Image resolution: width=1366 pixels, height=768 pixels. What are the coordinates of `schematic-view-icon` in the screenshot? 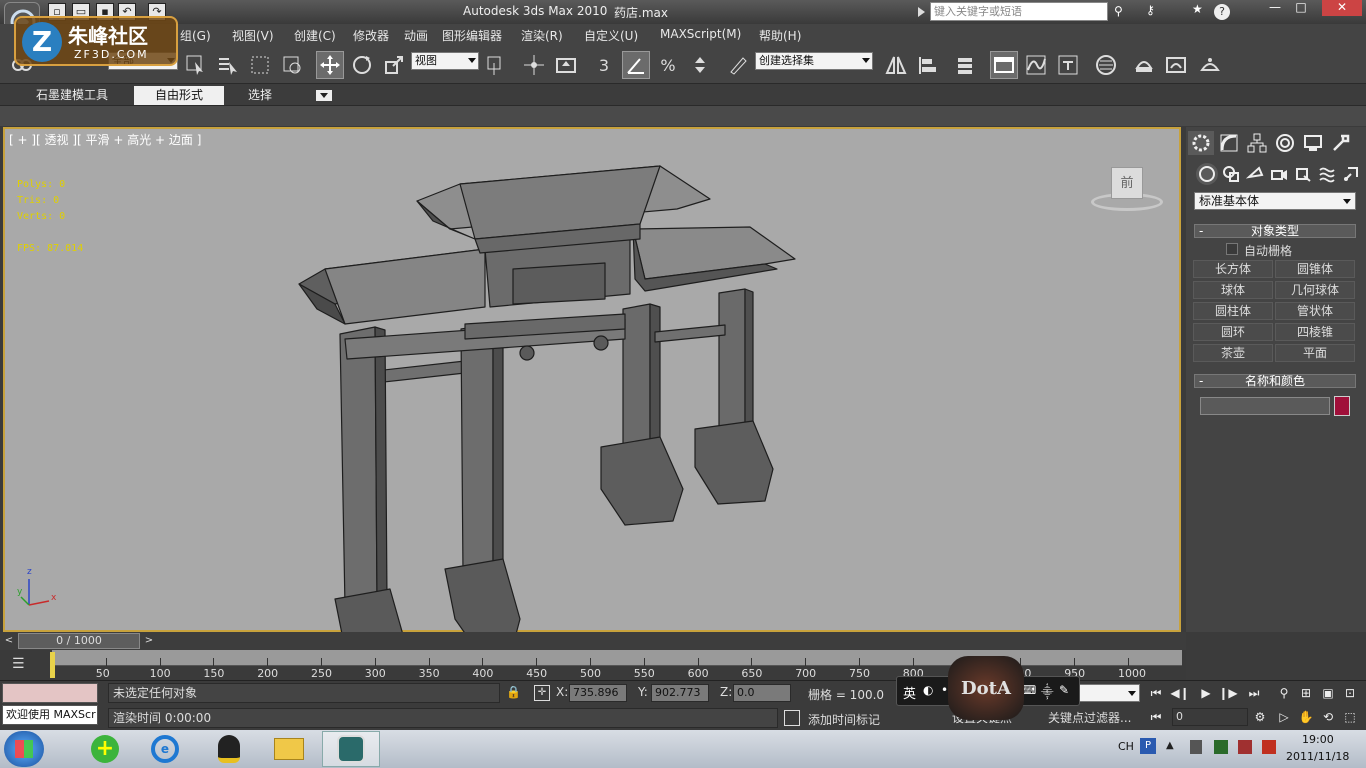 It's located at (1068, 65).